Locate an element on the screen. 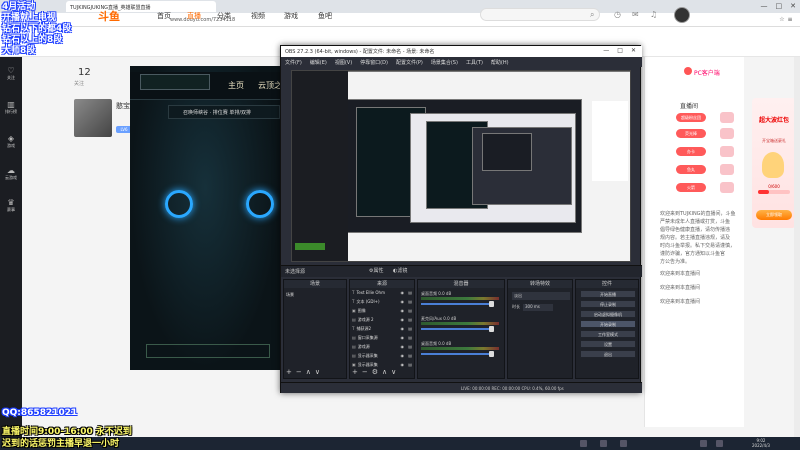 This screenshot has width=800, height=450. gift-row: 火箭 is located at coordinates (706, 188).